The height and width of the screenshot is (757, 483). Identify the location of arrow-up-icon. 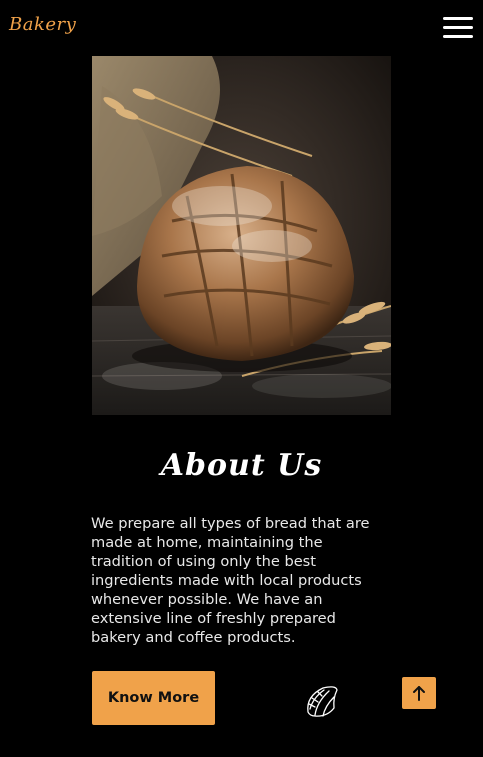
(419, 693).